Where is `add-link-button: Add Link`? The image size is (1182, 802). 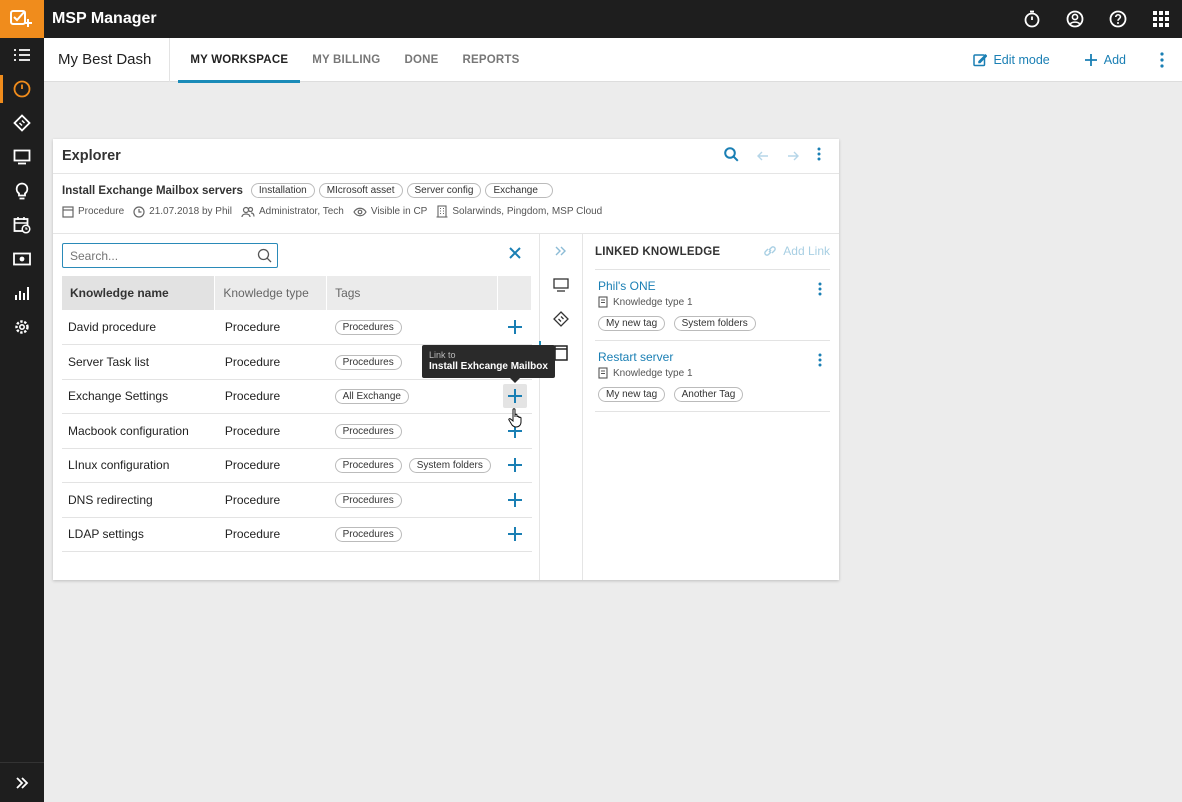
add-link-button: Add Link is located at coordinates (796, 251).